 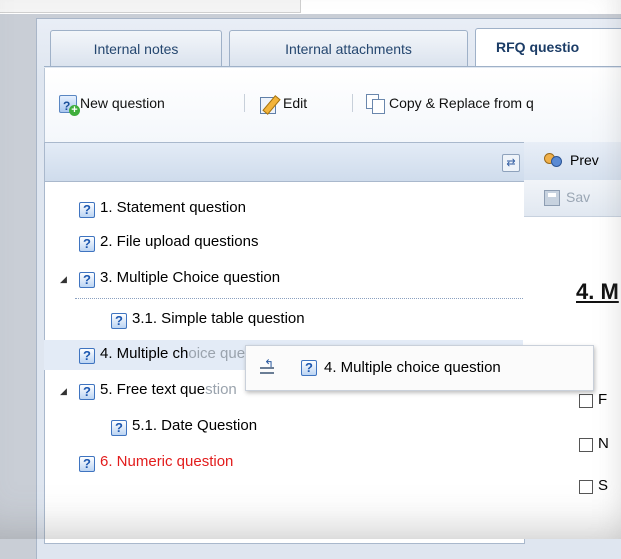 I want to click on tree-item: ? 1. Statement question, so click(x=162, y=208).